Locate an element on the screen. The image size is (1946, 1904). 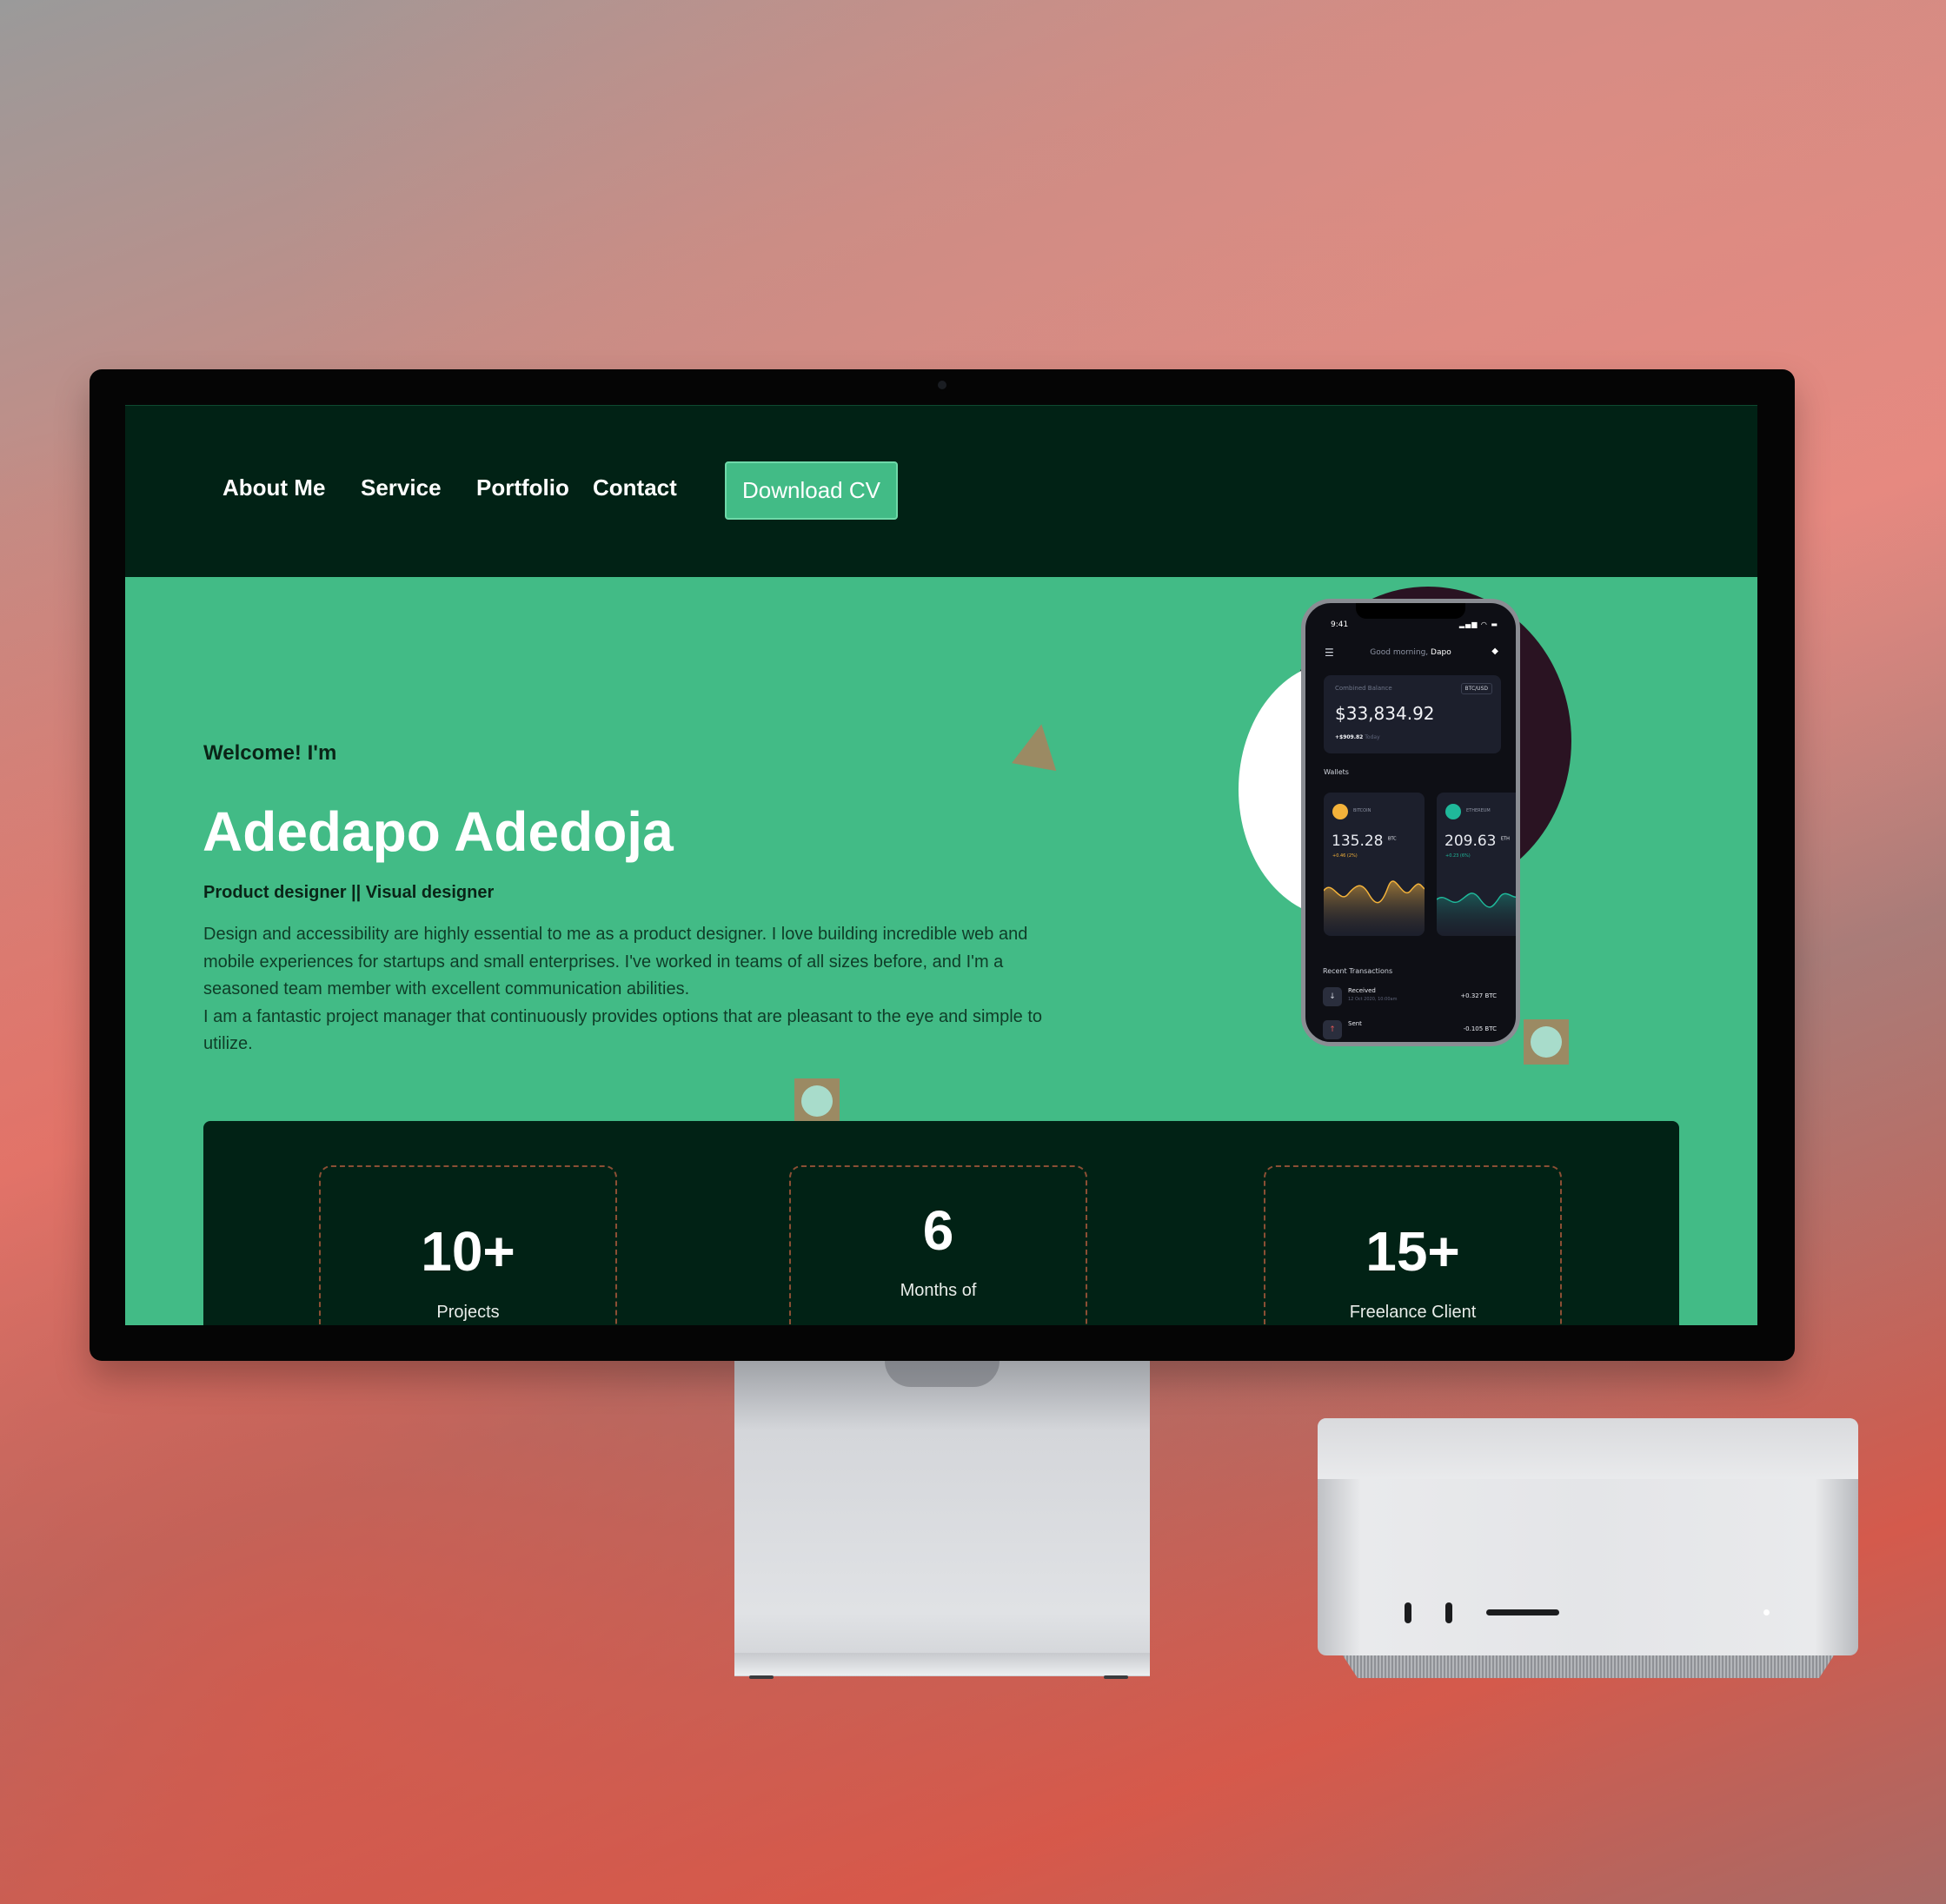
wallets-heading: Wallets is located at coordinates (1336, 772).